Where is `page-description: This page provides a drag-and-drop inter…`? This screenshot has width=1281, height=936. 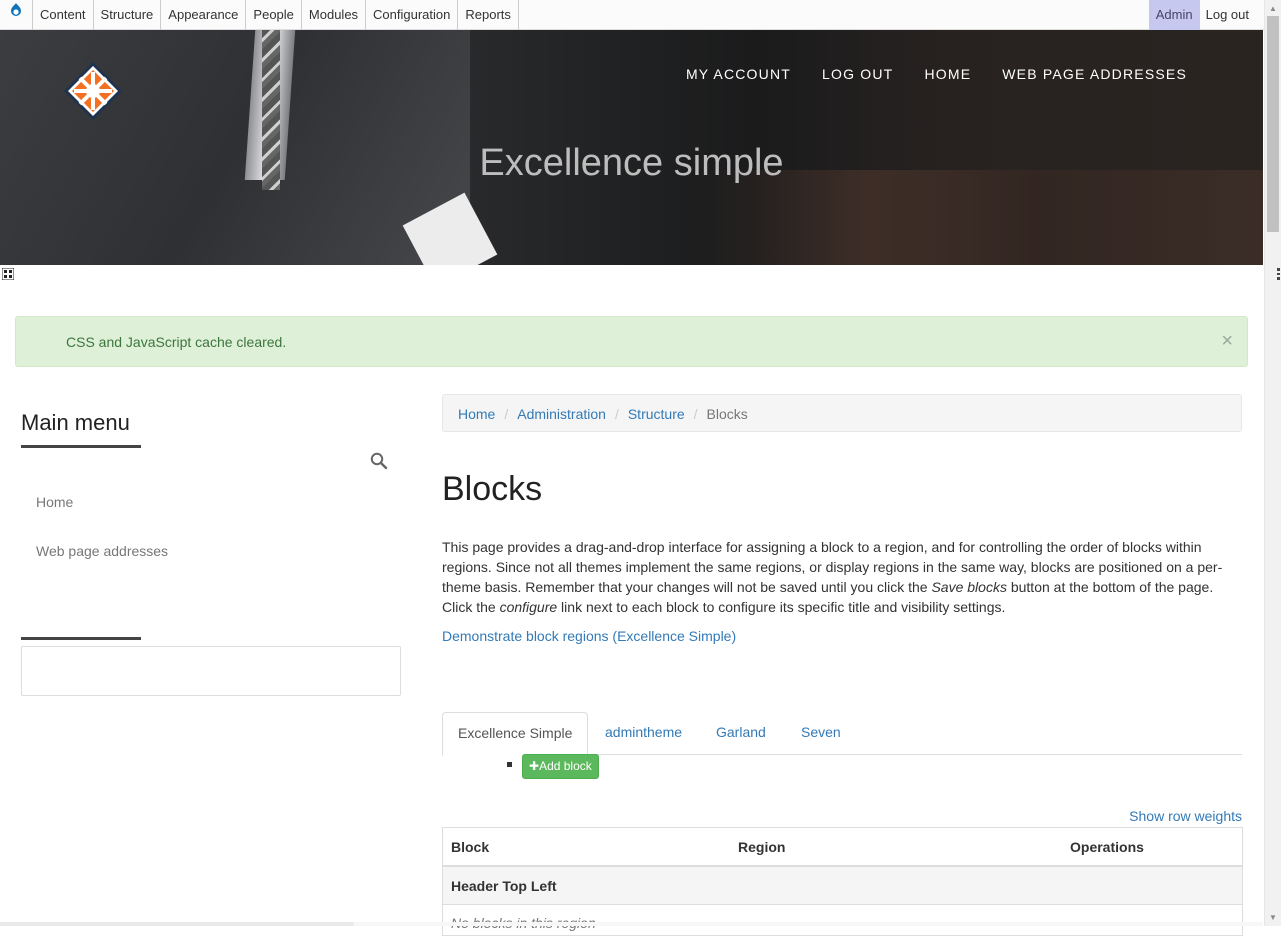
page-description: This page provides a drag-and-drop inter… is located at coordinates (842, 577).